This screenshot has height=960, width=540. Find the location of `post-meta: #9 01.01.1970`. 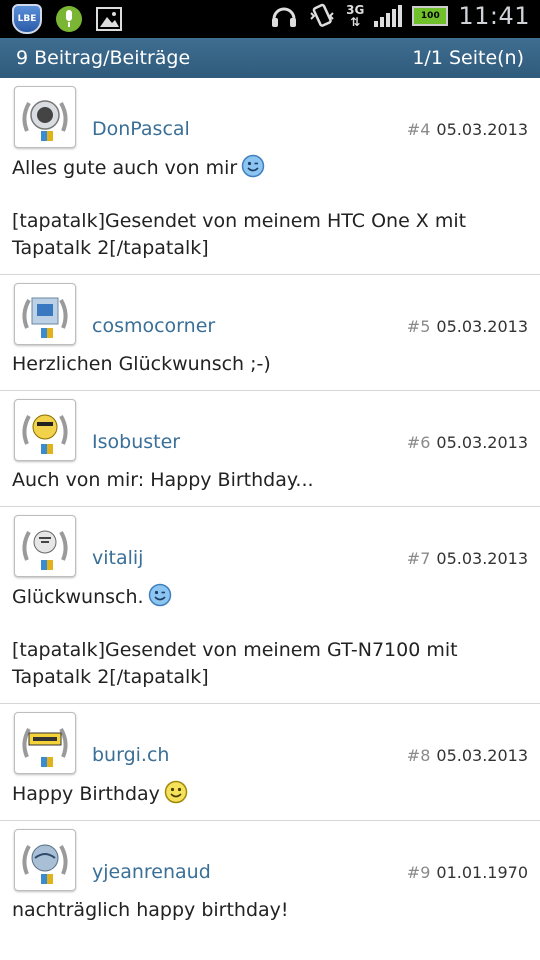

post-meta: #9 01.01.1970 is located at coordinates (467, 872).